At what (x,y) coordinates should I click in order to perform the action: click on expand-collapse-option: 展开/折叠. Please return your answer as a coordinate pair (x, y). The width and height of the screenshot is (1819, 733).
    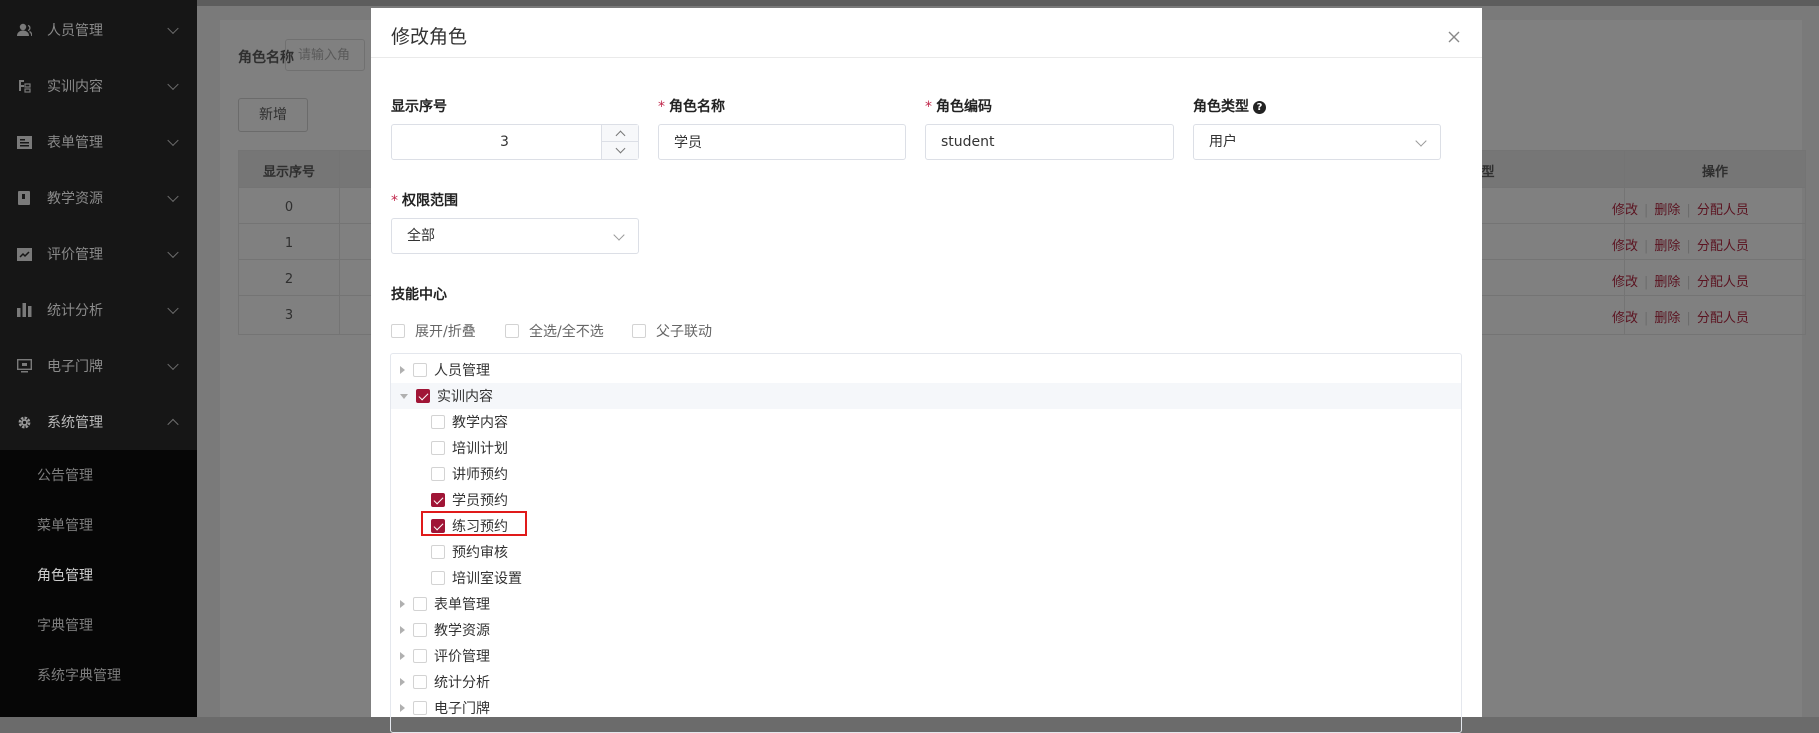
    Looking at the image, I should click on (433, 331).